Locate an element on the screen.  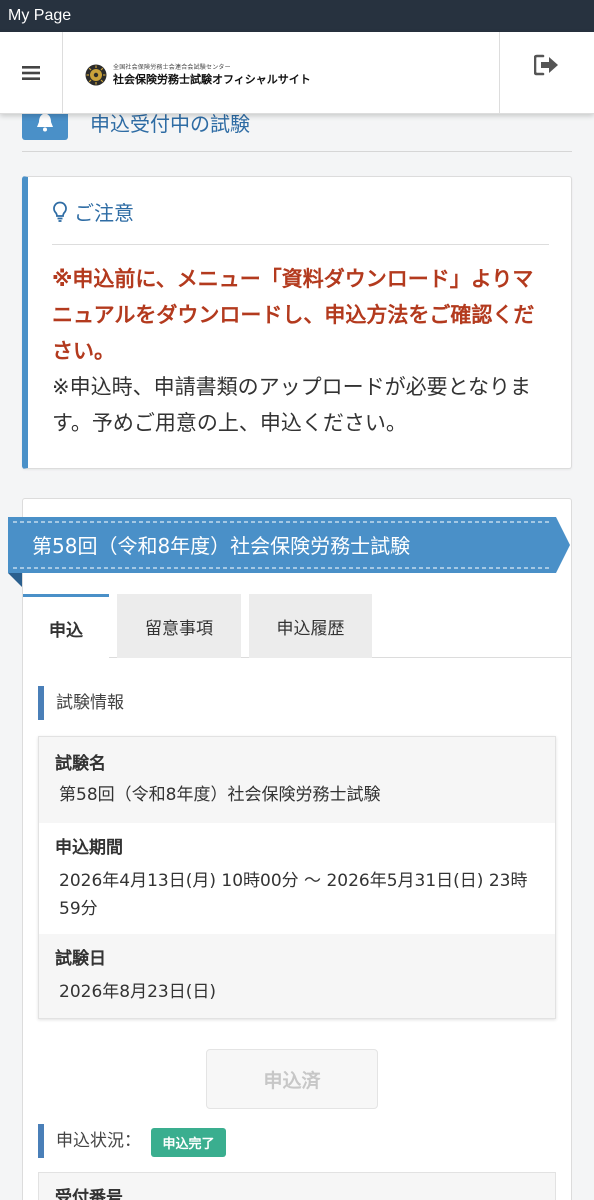
applied-button: 申込済 is located at coordinates (292, 1079).